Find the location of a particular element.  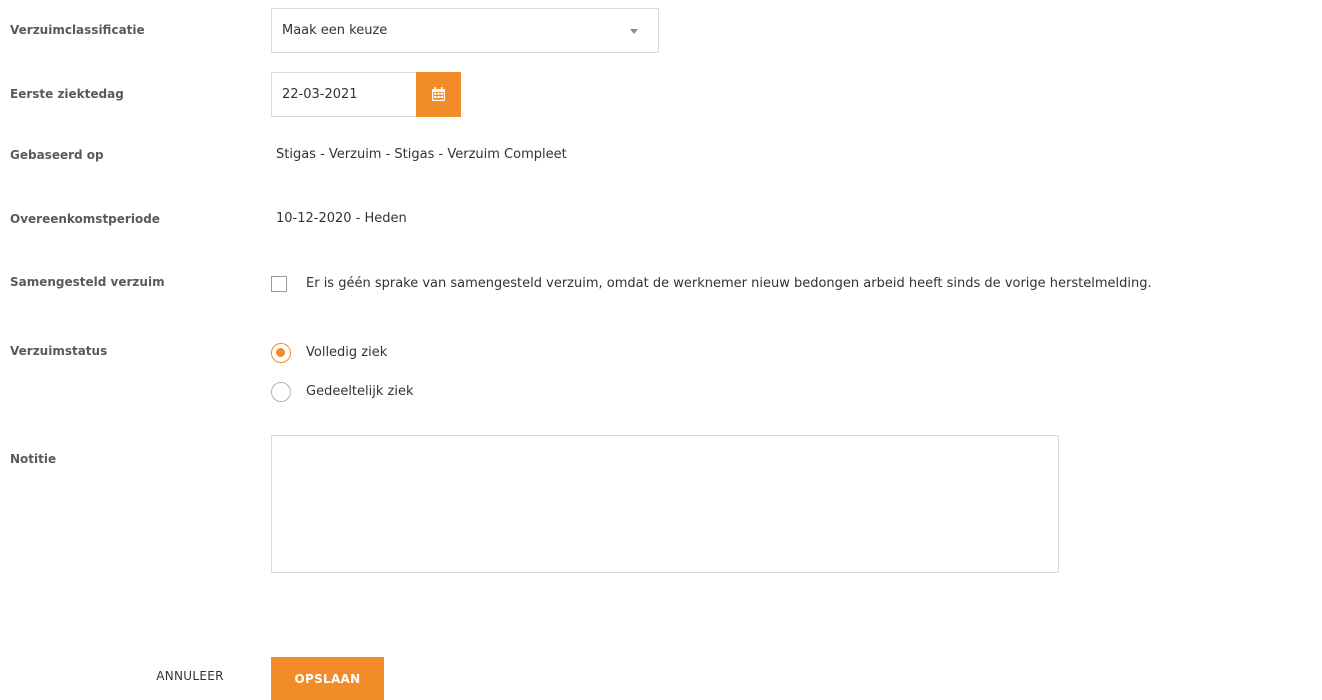

samengesteld-verzuim-checkbox is located at coordinates (279, 284).